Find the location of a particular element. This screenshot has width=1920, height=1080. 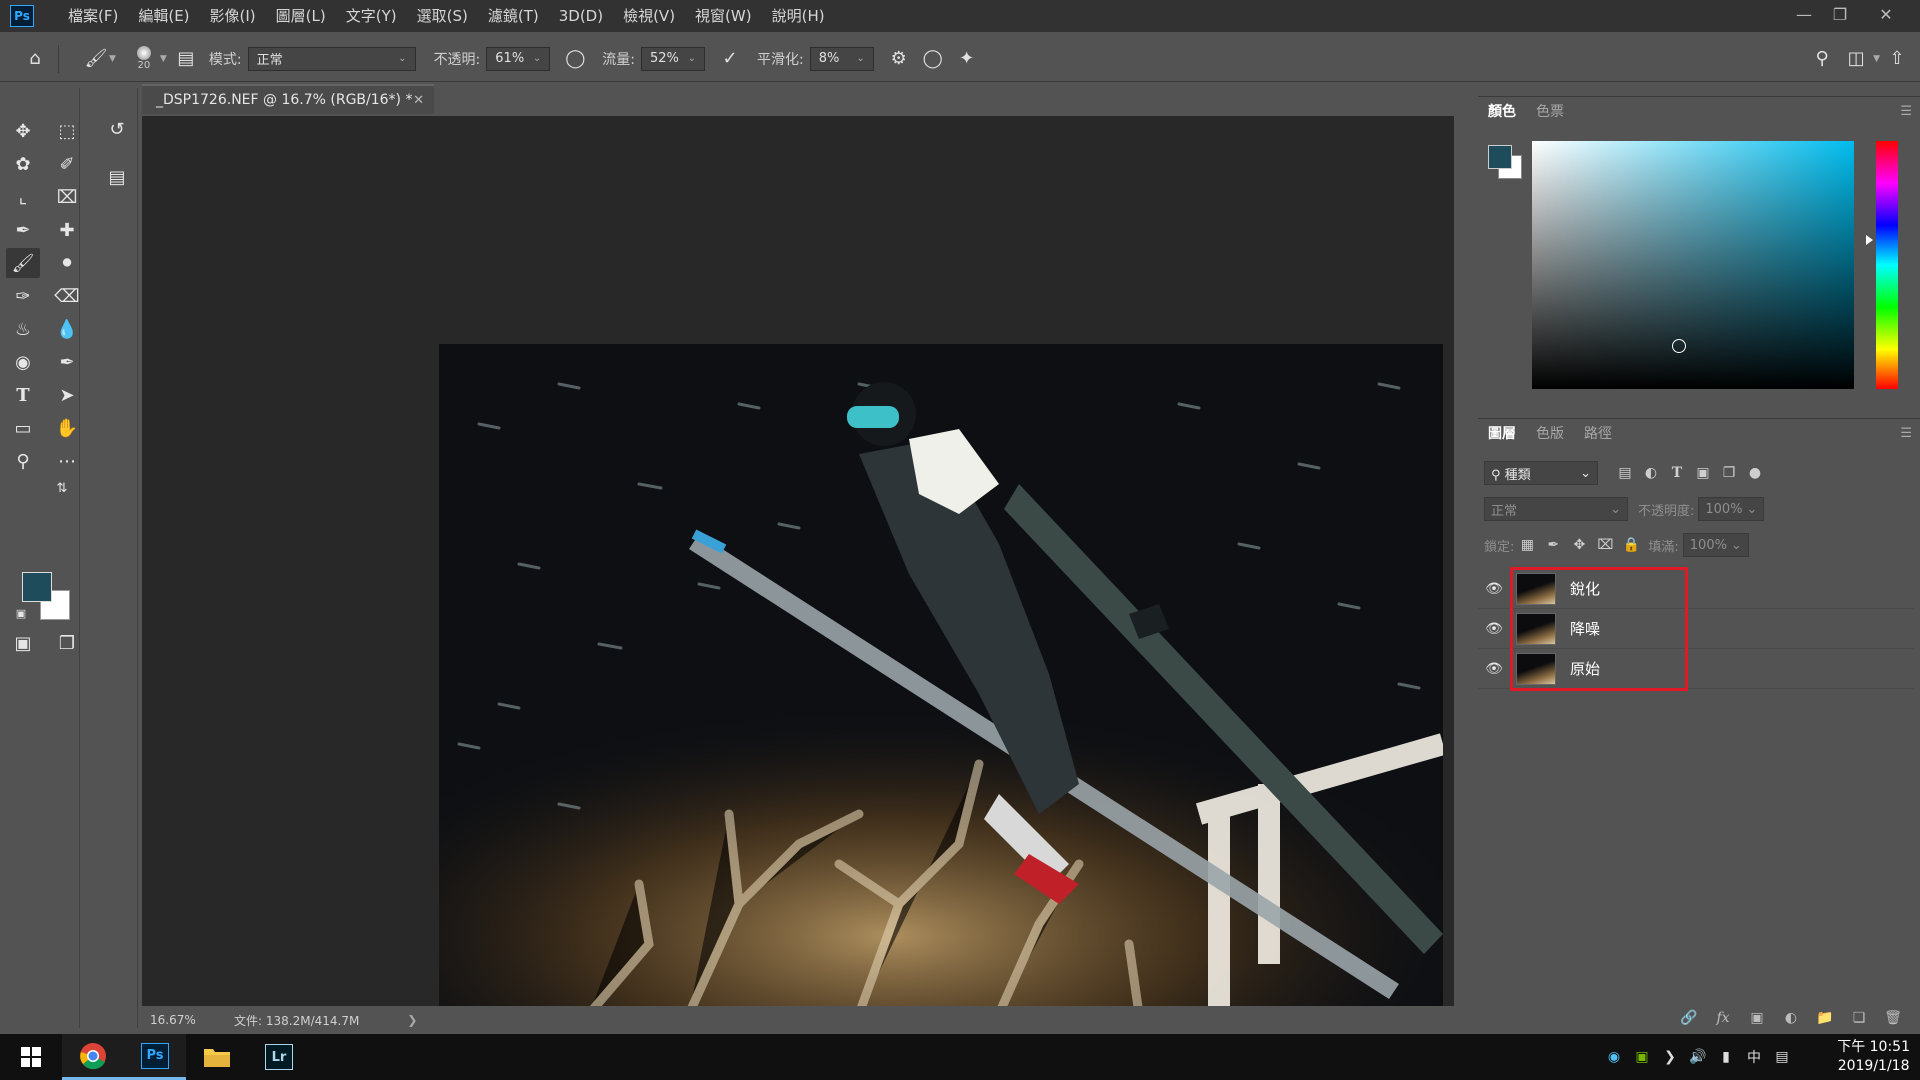

pressure-opacity-icon: ◯ is located at coordinates (575, 59).